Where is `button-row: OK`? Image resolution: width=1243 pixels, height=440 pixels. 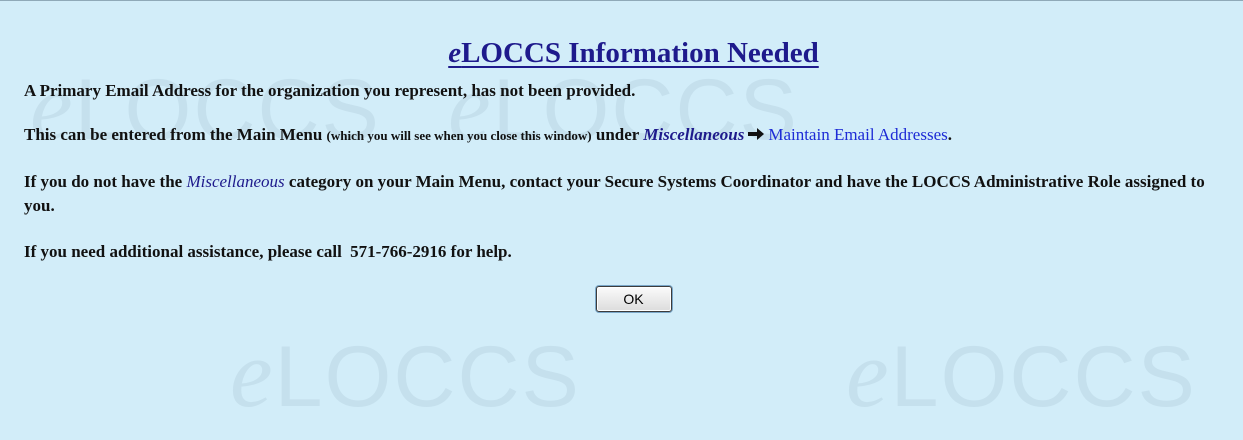 button-row: OK is located at coordinates (633, 299).